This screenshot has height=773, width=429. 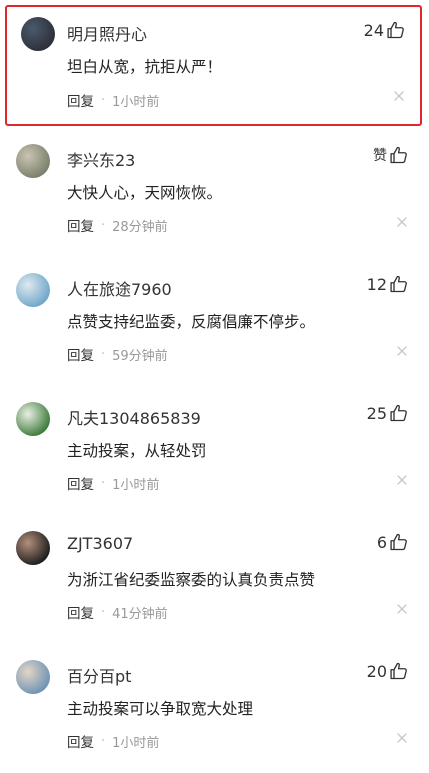 I want to click on comment-meta: 回复 · 59分钟前, so click(x=117, y=354).